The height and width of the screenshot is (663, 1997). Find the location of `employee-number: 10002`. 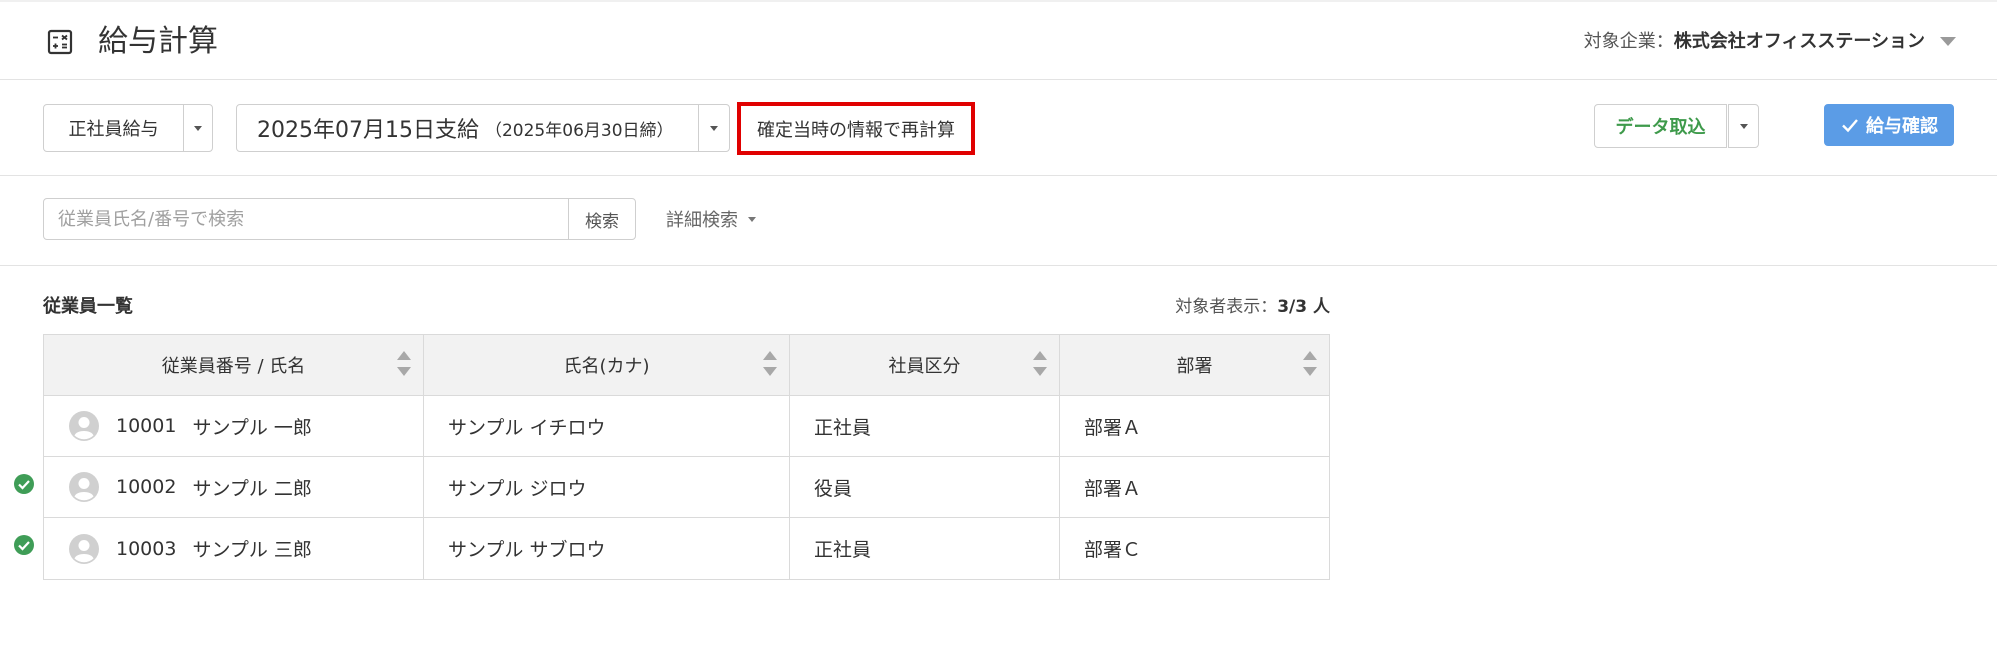

employee-number: 10002 is located at coordinates (146, 487).